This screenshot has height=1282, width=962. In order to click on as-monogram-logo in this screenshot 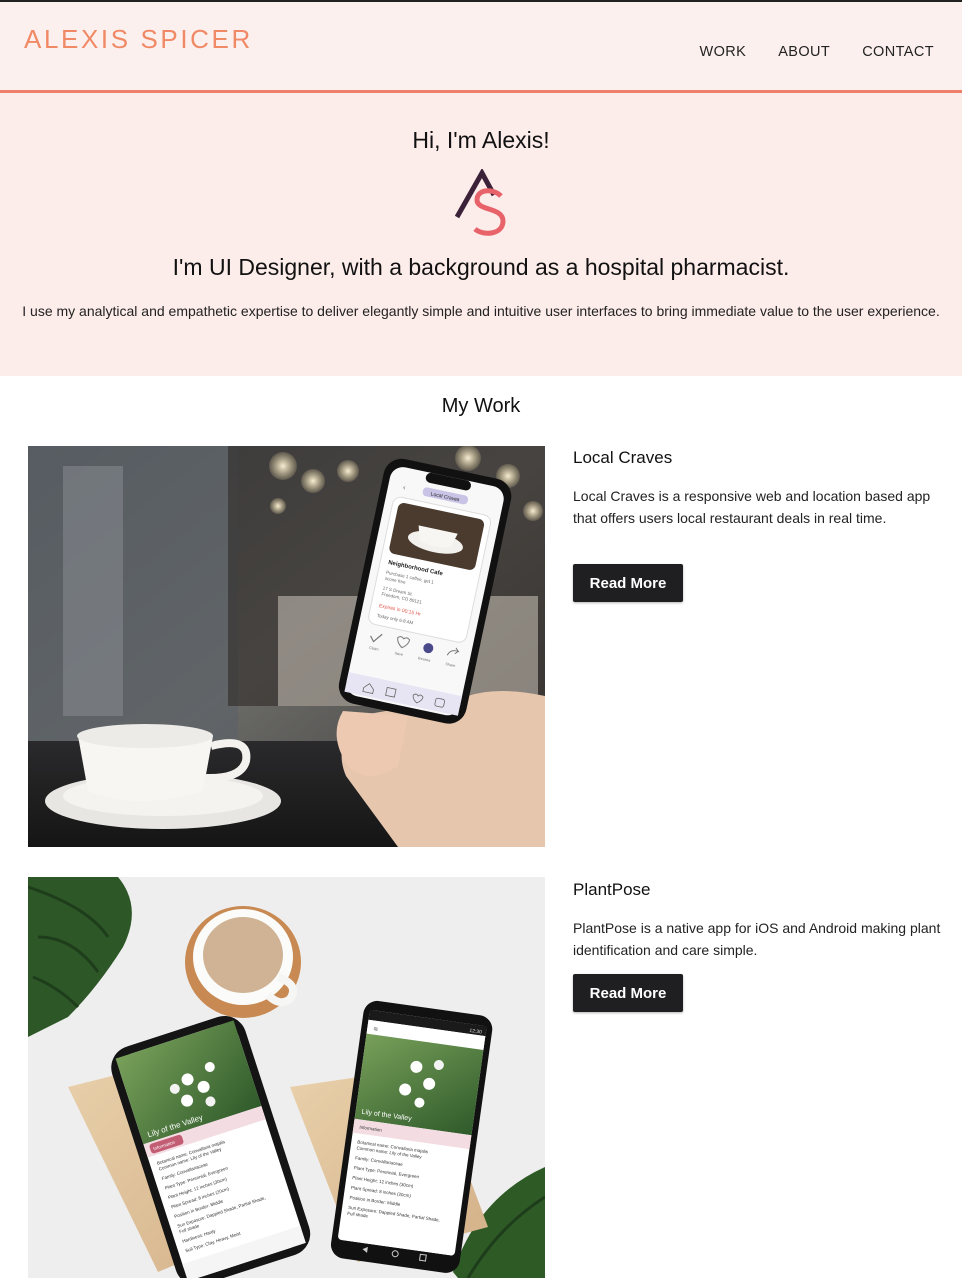, I will do `click(480, 202)`.